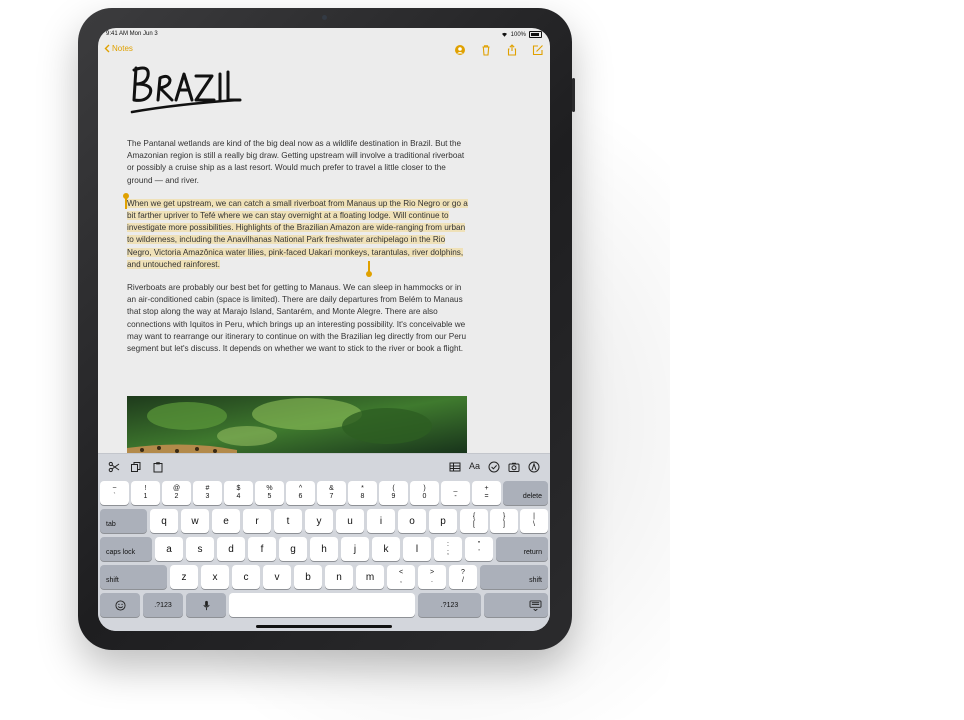 This screenshot has width=964, height=720. I want to click on home-indicator, so click(324, 626).